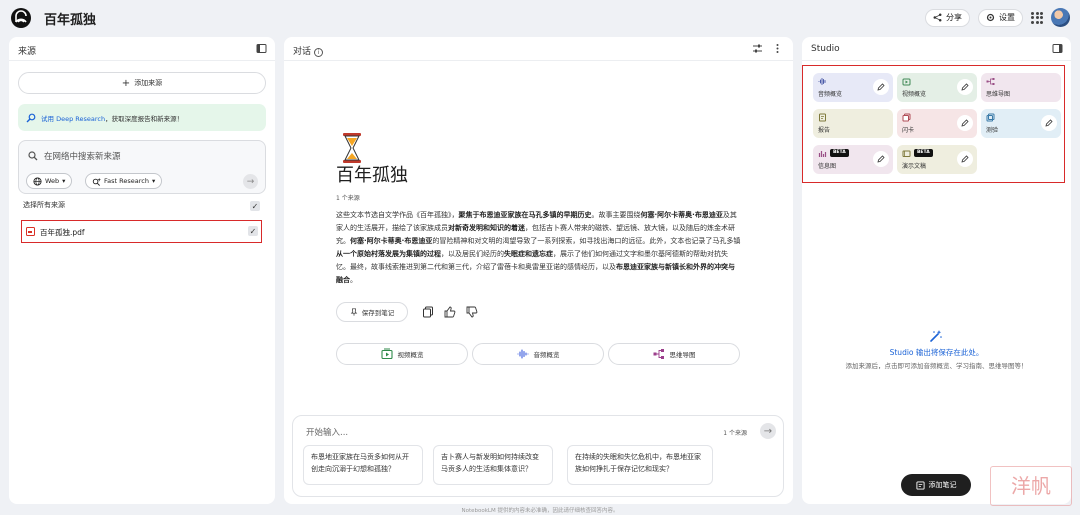  What do you see at coordinates (853, 159) in the screenshot?
I see `studio-tile-infographic: BETA 信息图` at bounding box center [853, 159].